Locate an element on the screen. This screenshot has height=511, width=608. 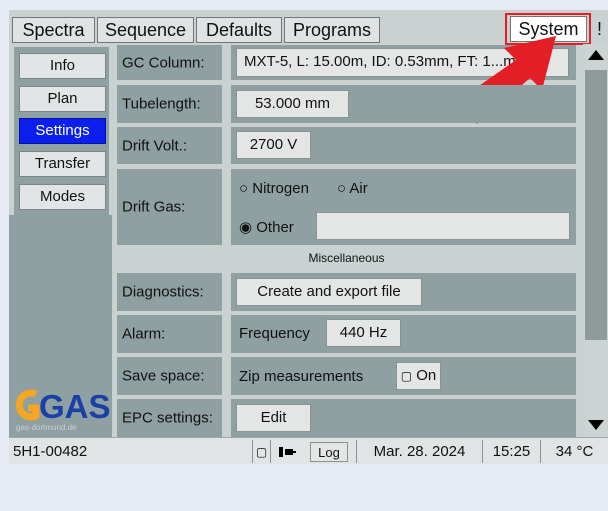
sidebar-item-label: Modes is located at coordinates (62, 196).